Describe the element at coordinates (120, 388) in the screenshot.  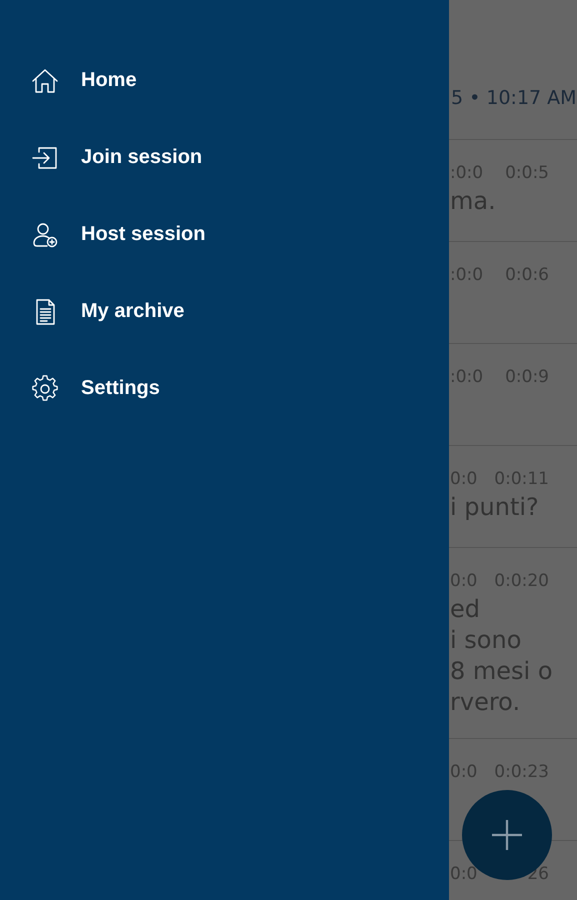
I see `drawer-menu-item: Settings` at that location.